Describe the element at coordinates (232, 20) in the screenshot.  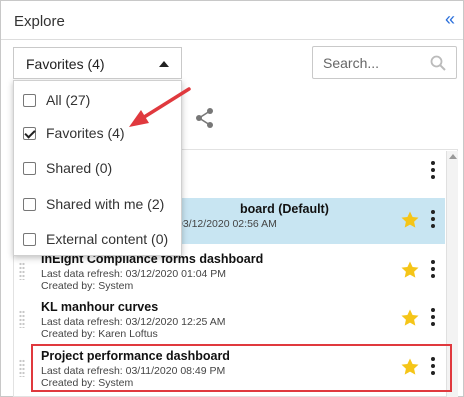
I see `panel-header: Explore «` at that location.